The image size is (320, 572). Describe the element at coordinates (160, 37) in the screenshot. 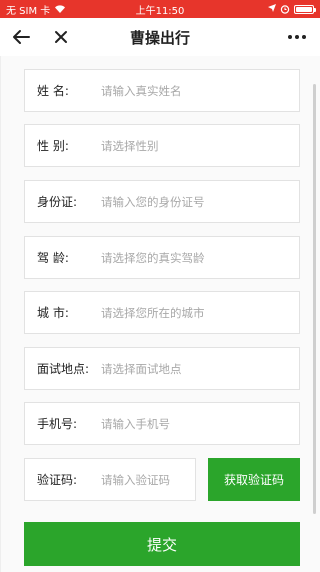

I see `nav-bar: 曹操出行` at that location.